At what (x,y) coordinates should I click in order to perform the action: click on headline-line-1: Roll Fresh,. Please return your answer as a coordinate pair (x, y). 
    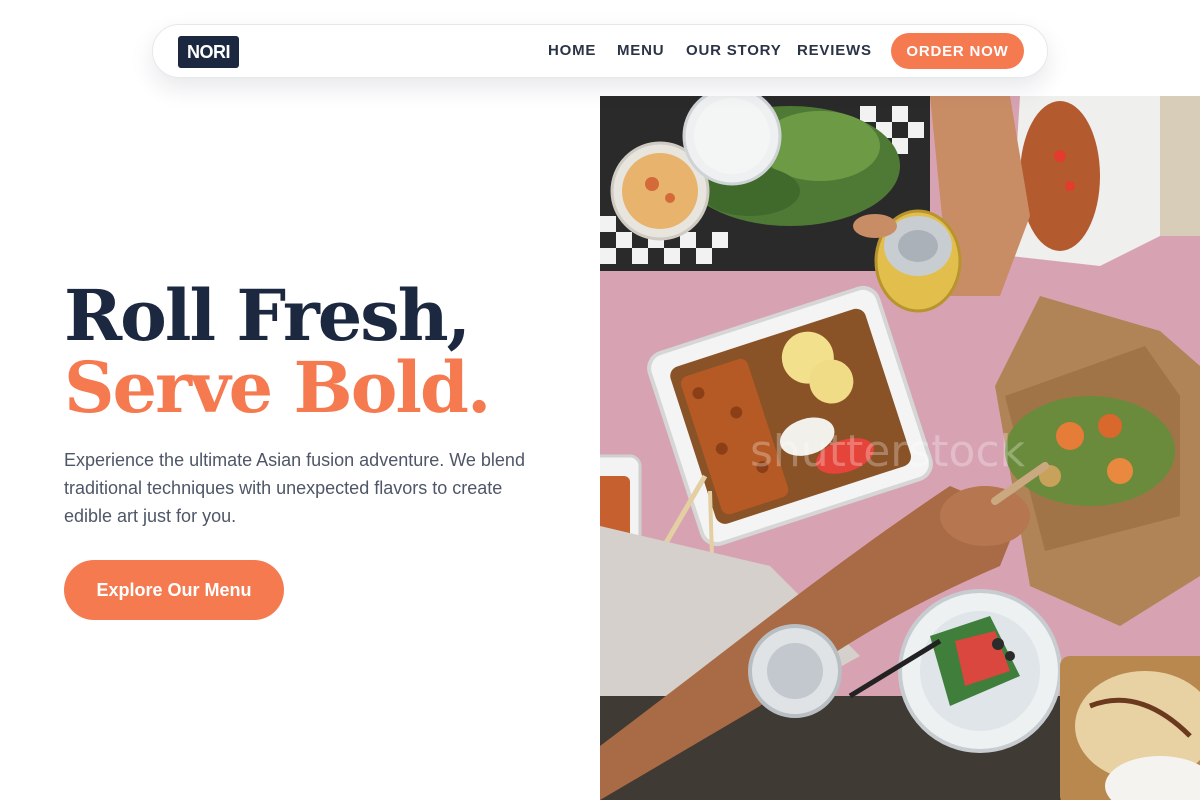
    Looking at the image, I should click on (267, 315).